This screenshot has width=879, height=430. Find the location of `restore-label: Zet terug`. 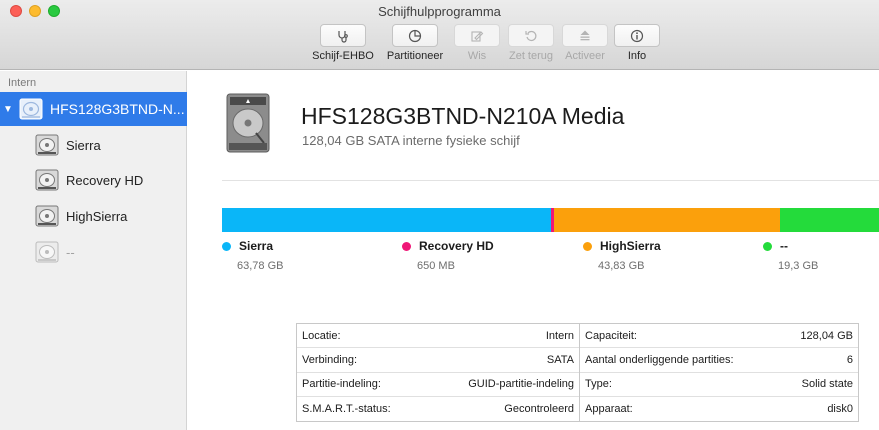

restore-label: Zet terug is located at coordinates (531, 56).